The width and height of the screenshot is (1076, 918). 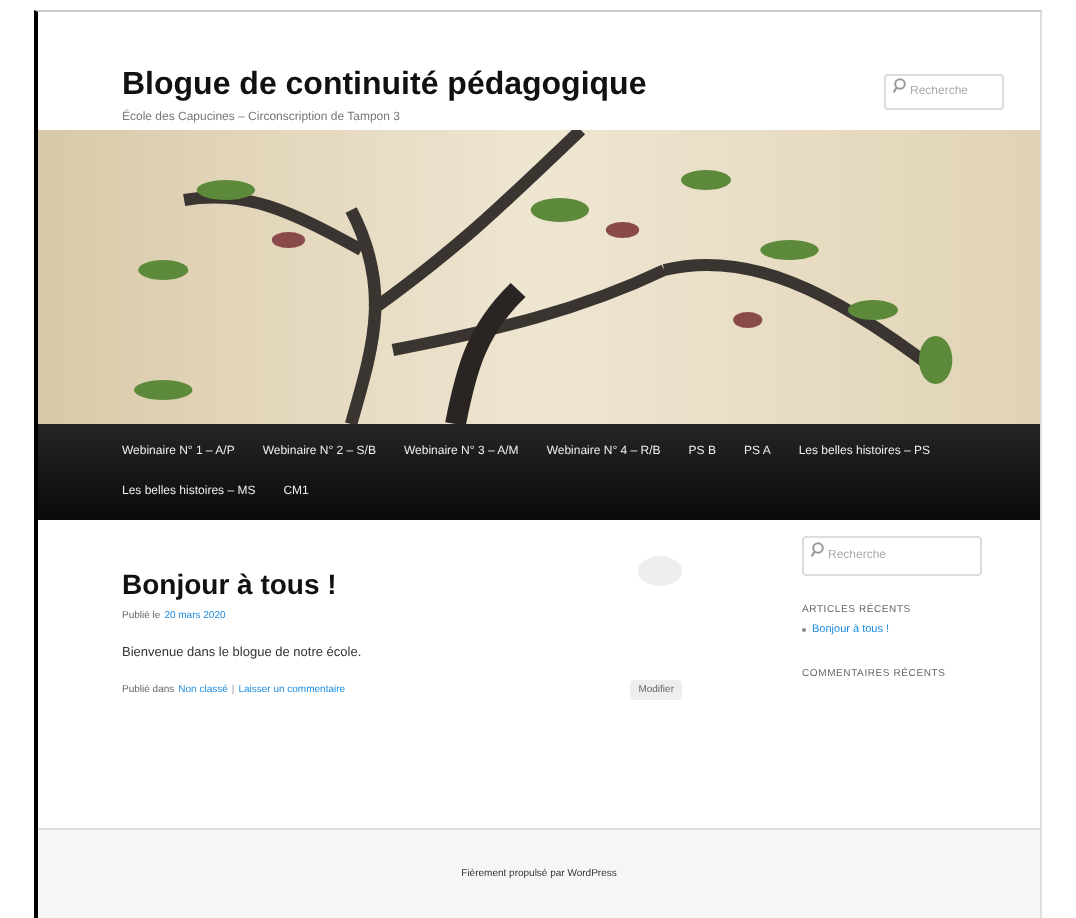 I want to click on site-title: Blogue de continuité pédagogique, so click(x=384, y=86).